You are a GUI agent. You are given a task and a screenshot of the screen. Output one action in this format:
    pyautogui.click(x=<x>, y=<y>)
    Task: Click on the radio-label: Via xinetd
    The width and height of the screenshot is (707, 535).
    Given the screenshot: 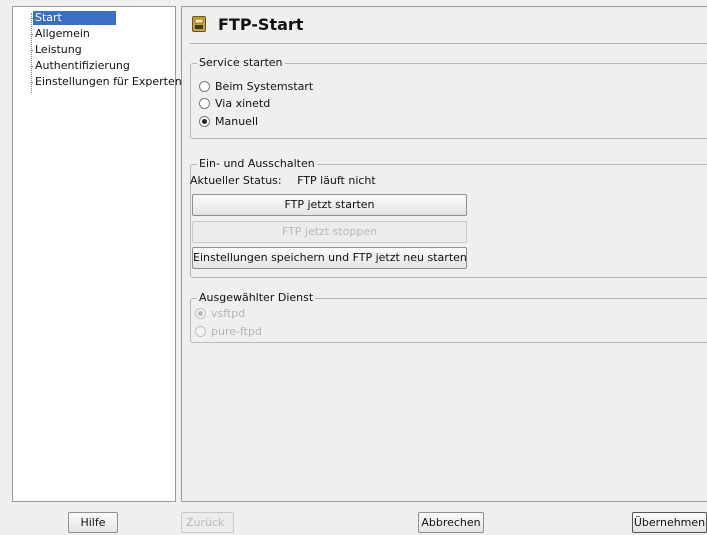 What is the action you would take?
    pyautogui.click(x=243, y=103)
    